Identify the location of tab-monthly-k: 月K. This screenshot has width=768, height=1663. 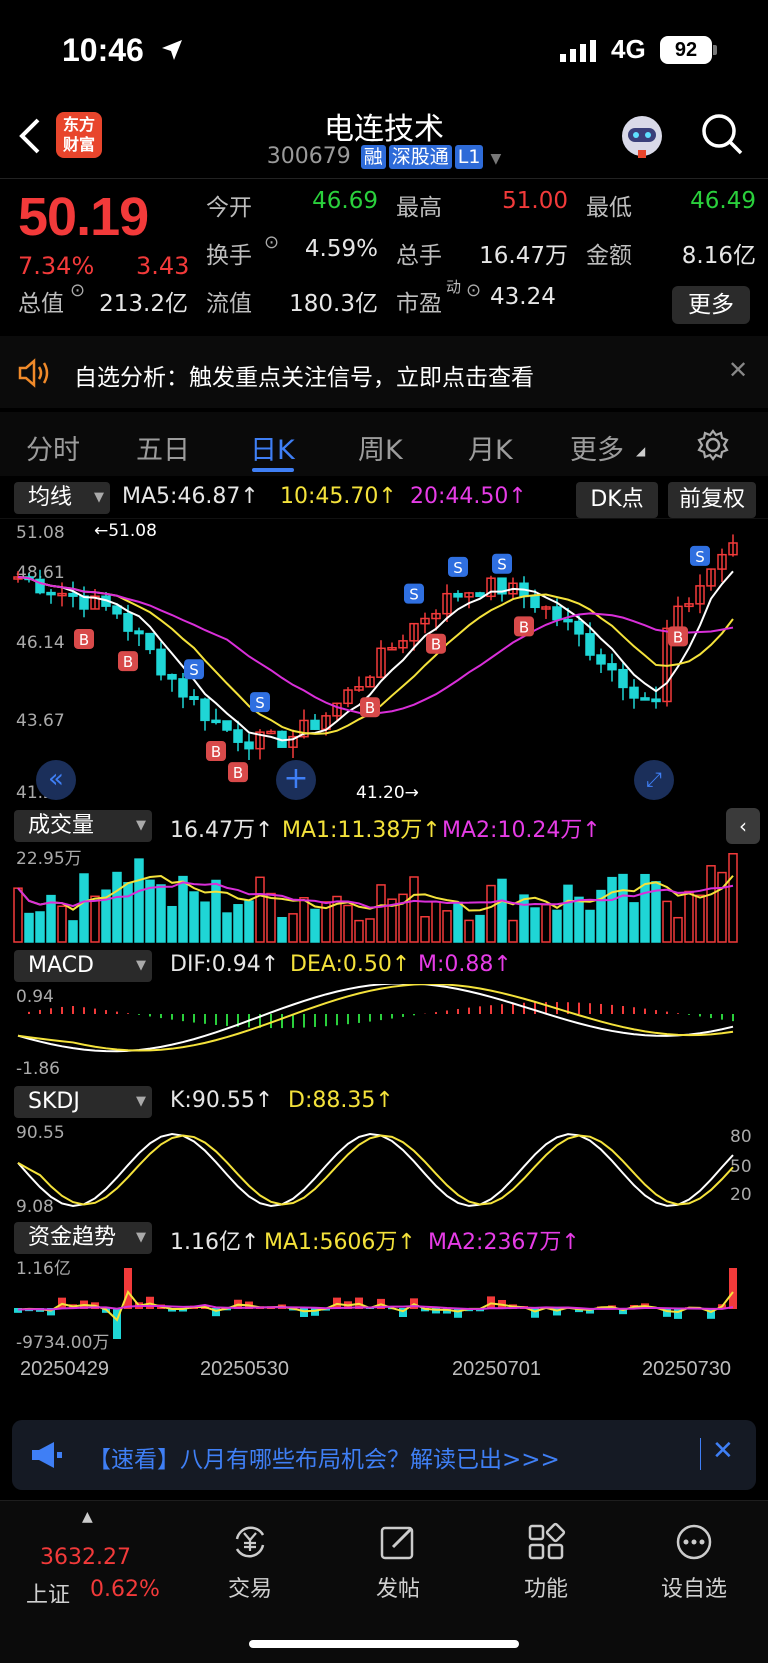
(490, 447).